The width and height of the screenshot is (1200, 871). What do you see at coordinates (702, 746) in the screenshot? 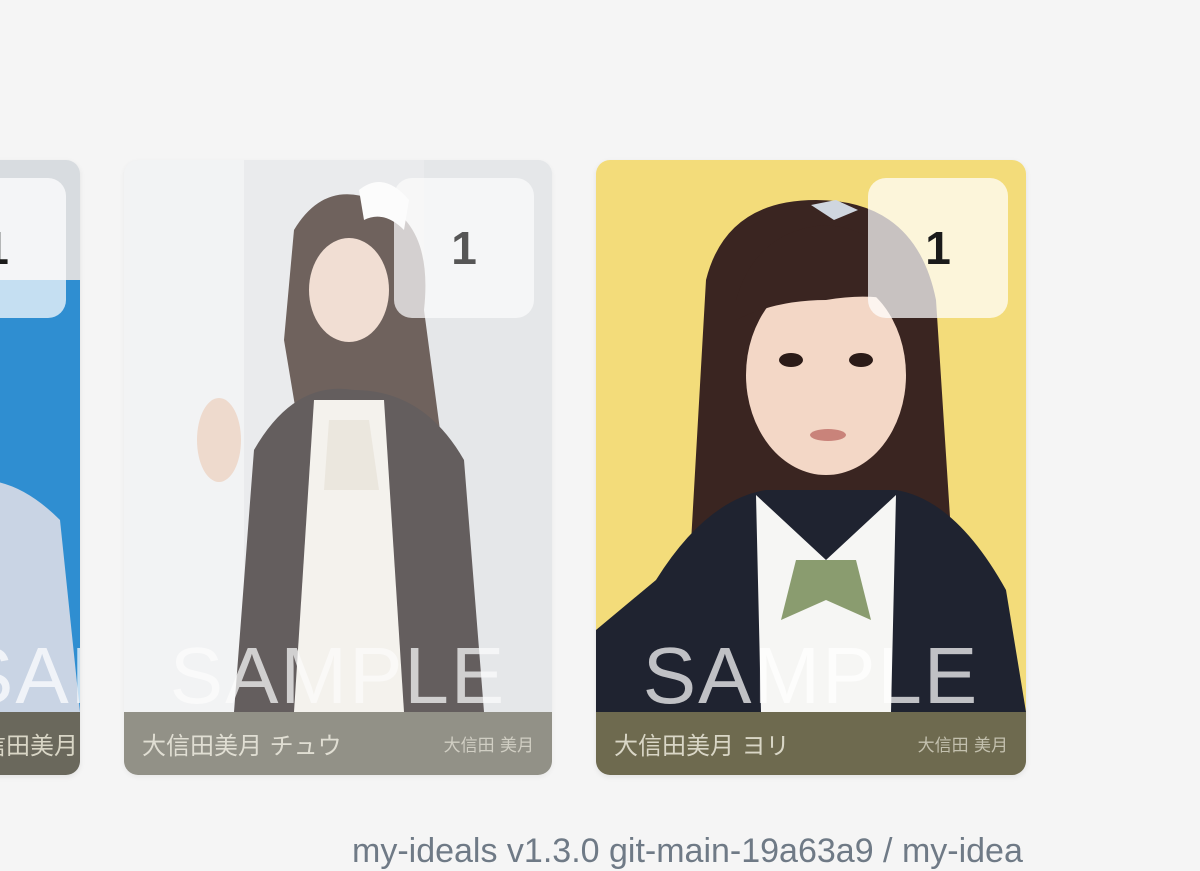
I see `caption-title: 大信田美月 ヨリ` at bounding box center [702, 746].